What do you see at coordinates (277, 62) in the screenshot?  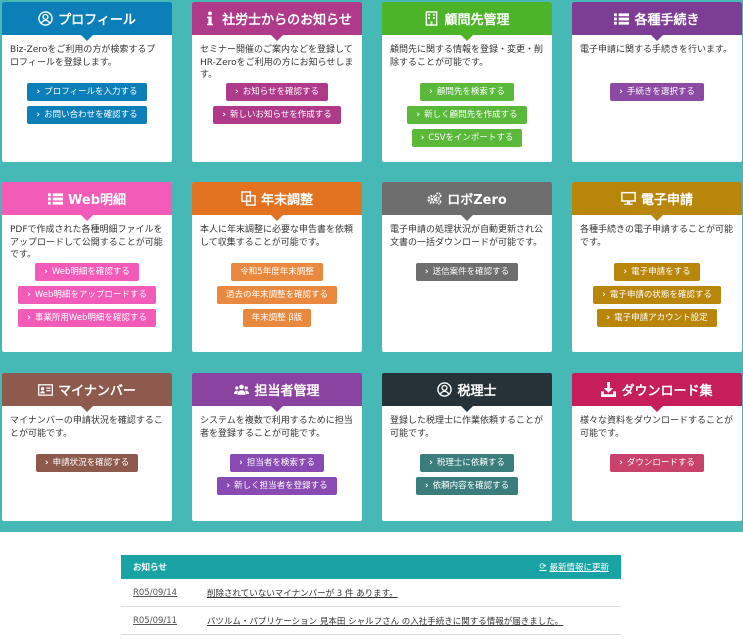 I see `card-description: セミナー開催のご案内などを登録してHR-Zeroをご利用の方にお知らせします。` at bounding box center [277, 62].